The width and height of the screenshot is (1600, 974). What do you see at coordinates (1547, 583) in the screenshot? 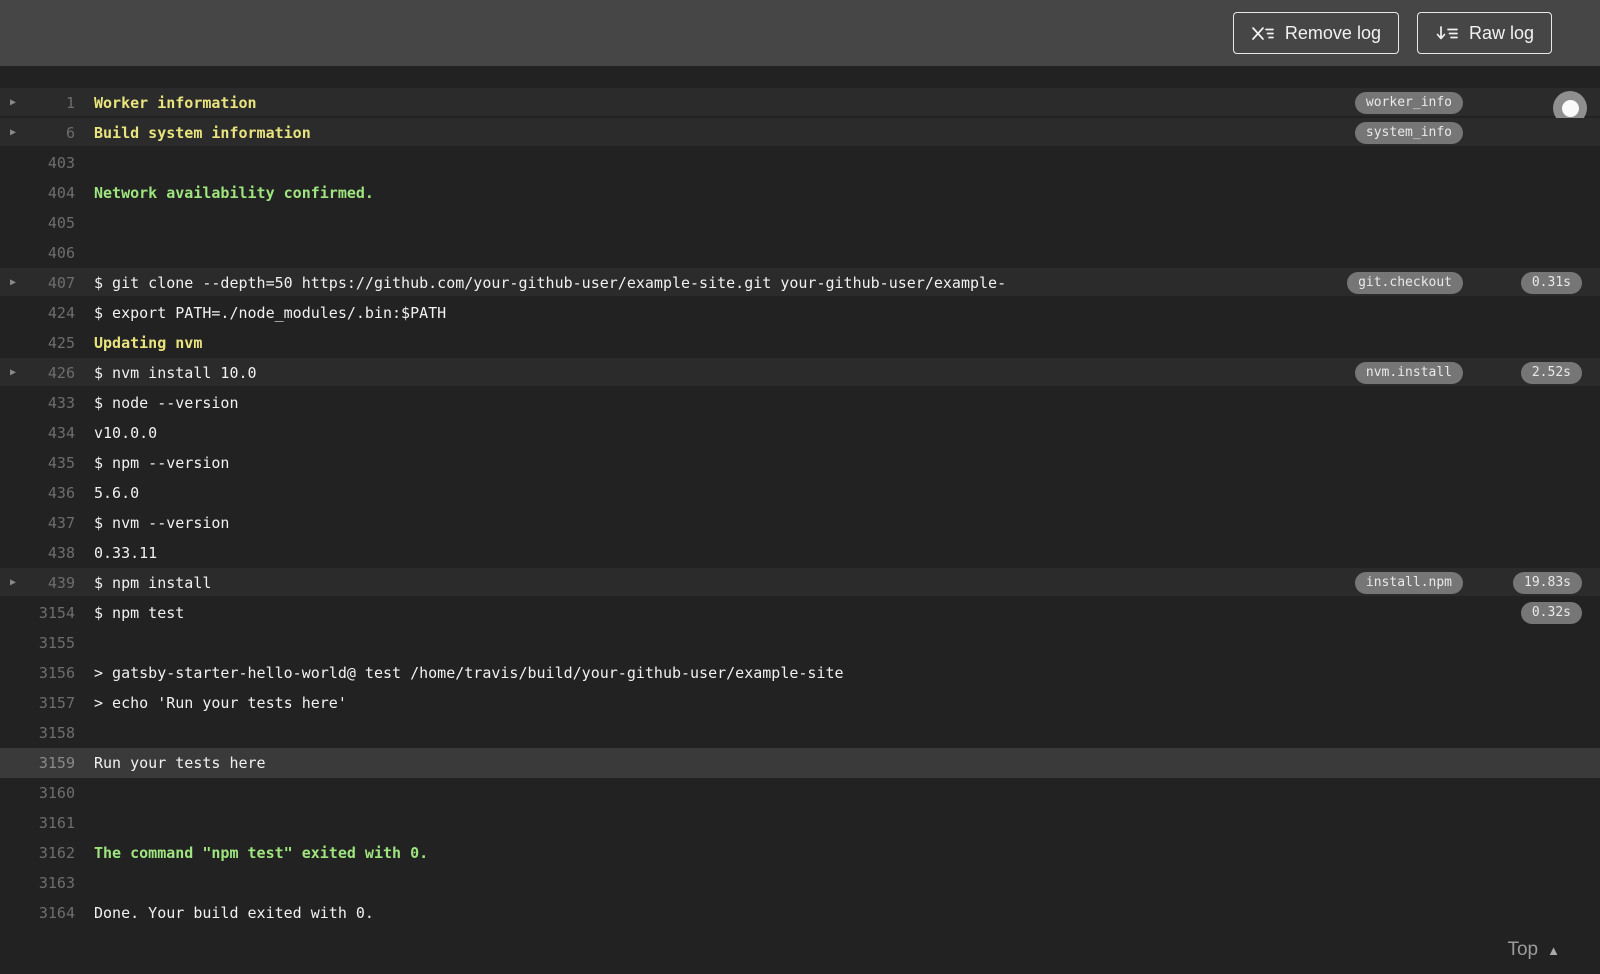
I see `duration-badge: 19.83s` at bounding box center [1547, 583].